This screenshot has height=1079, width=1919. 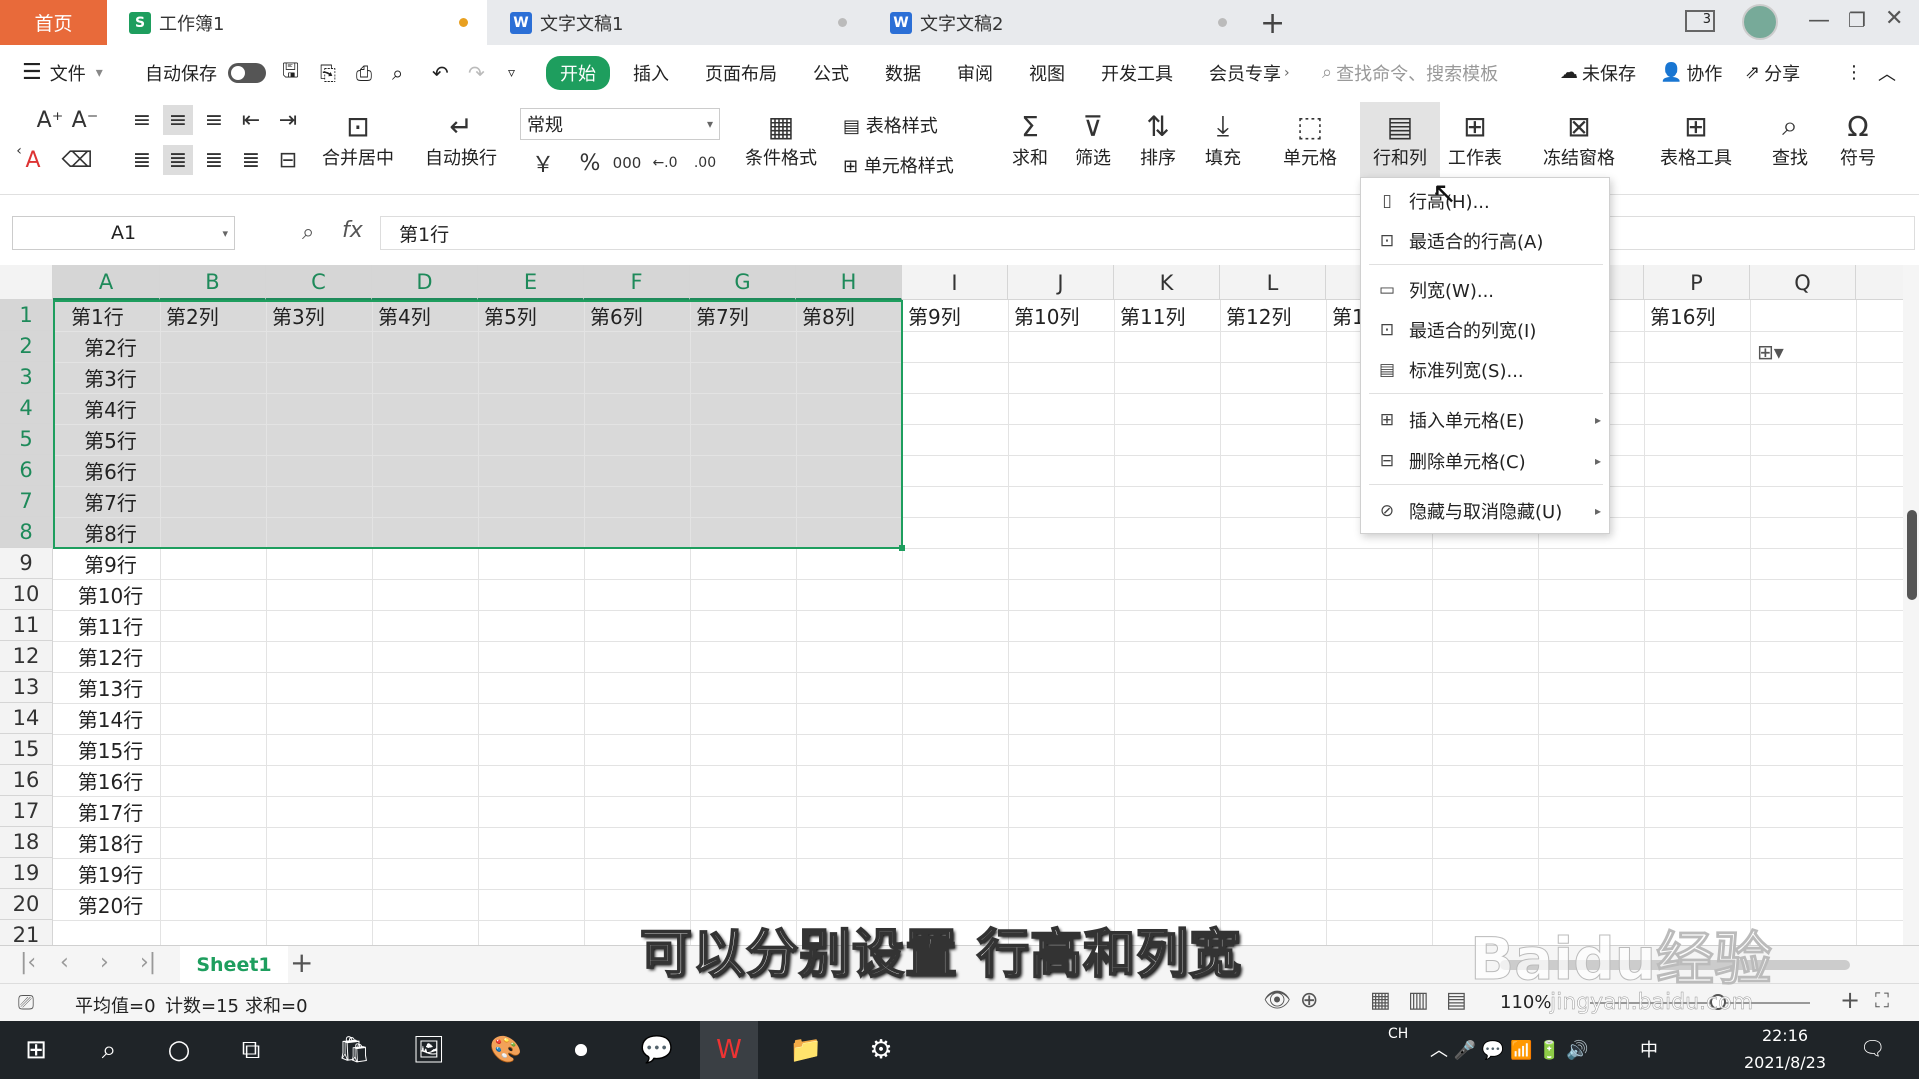 What do you see at coordinates (33, 160) in the screenshot?
I see `font-color-icon: A` at bounding box center [33, 160].